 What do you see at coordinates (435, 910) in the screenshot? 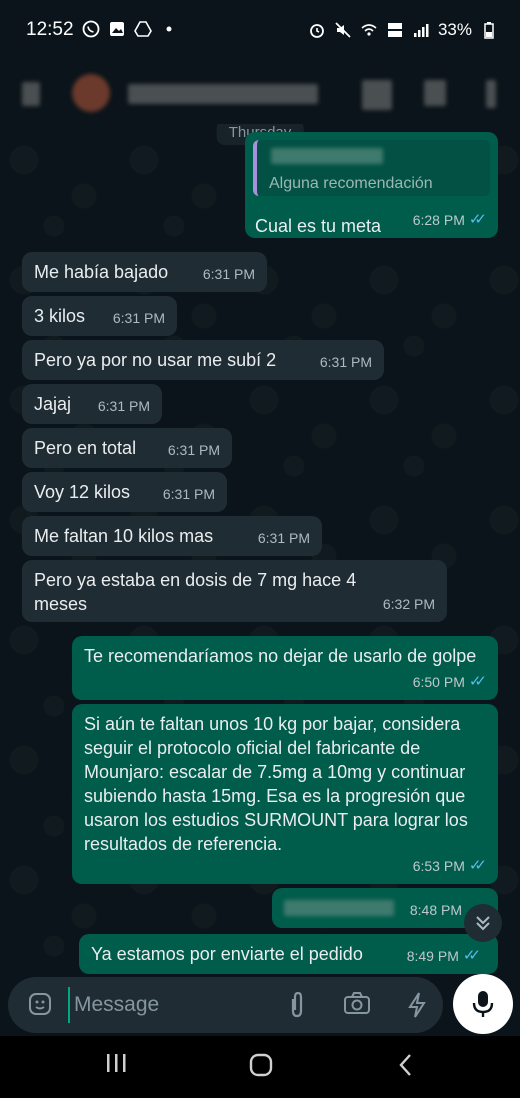
I see `message-time: 8:48 PM` at bounding box center [435, 910].